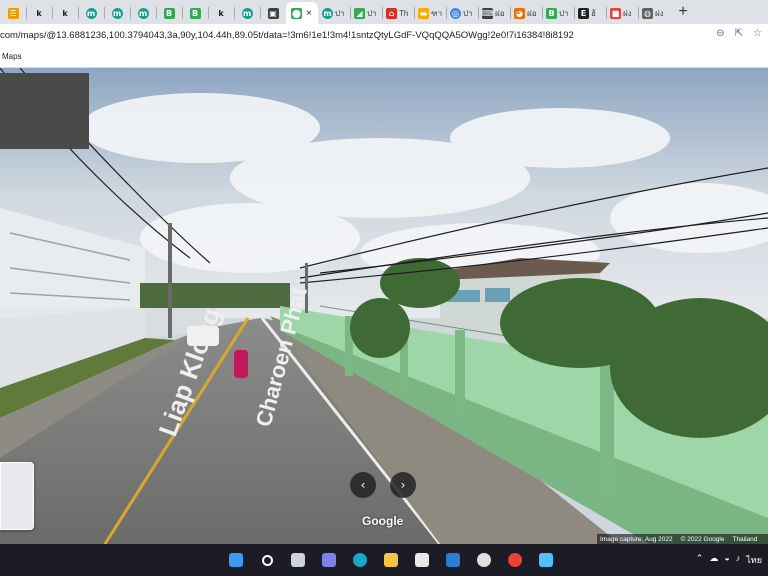 The width and height of the screenshot is (768, 576). I want to click on store-icon, so click(422, 560).